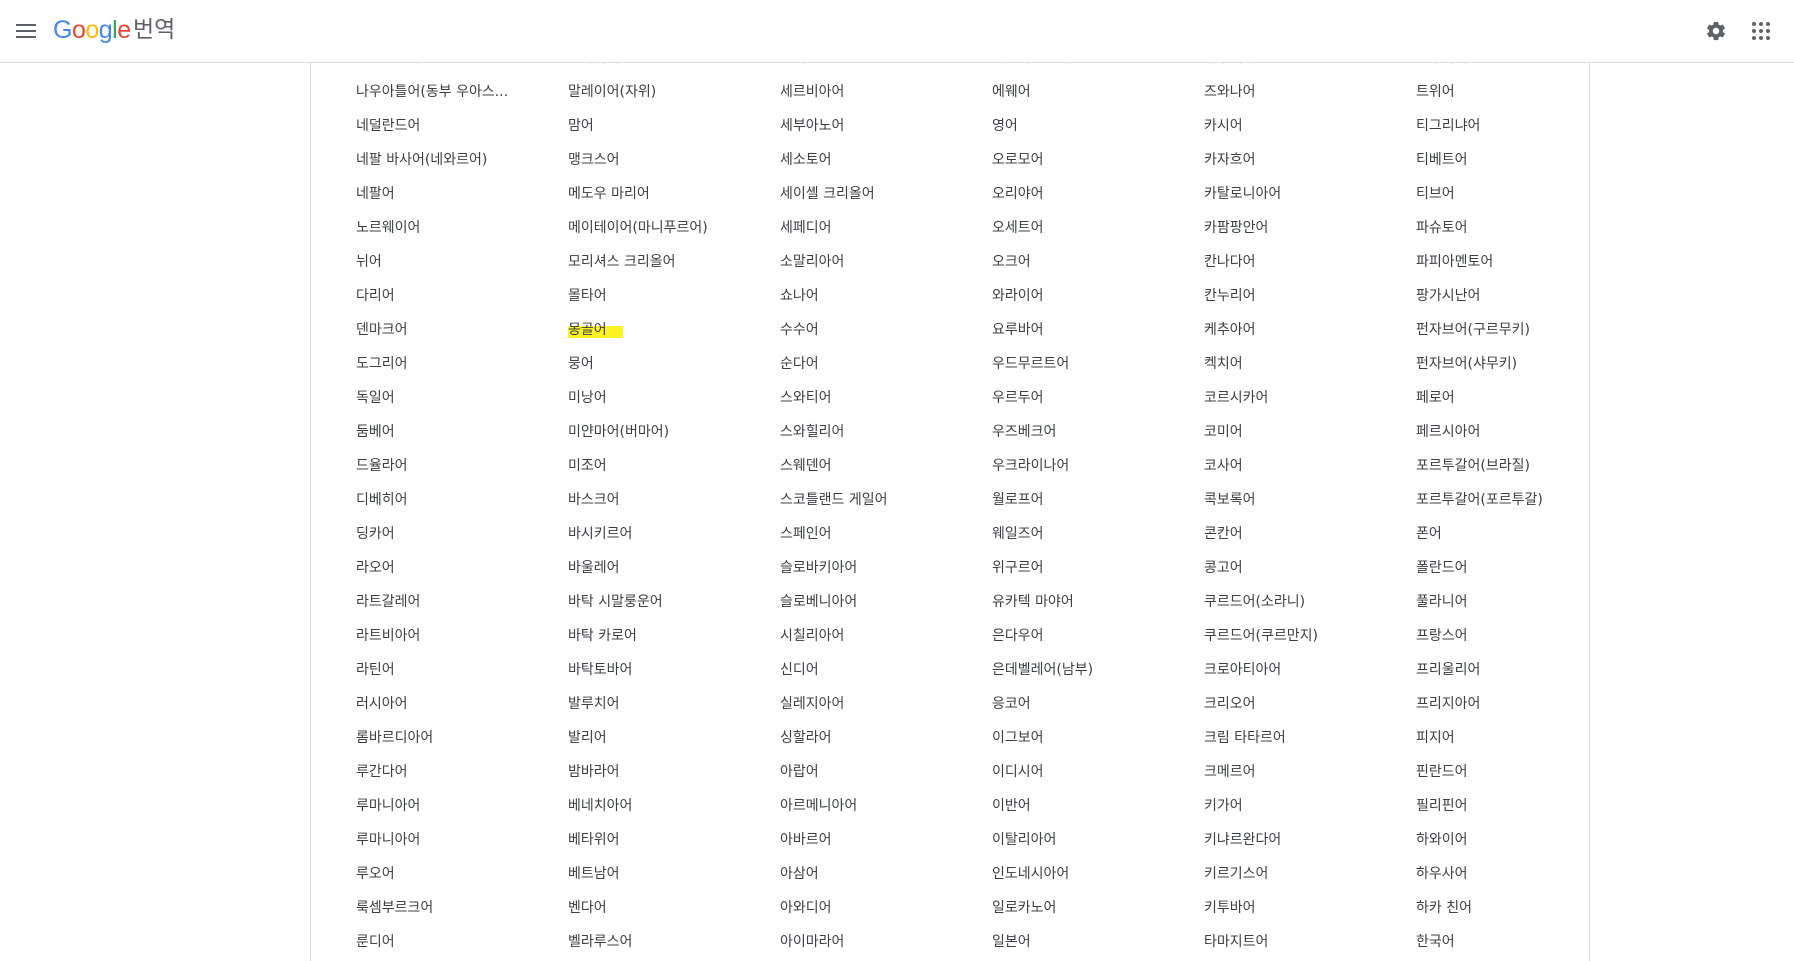  What do you see at coordinates (665, 534) in the screenshot?
I see `language-option: 바시키르어` at bounding box center [665, 534].